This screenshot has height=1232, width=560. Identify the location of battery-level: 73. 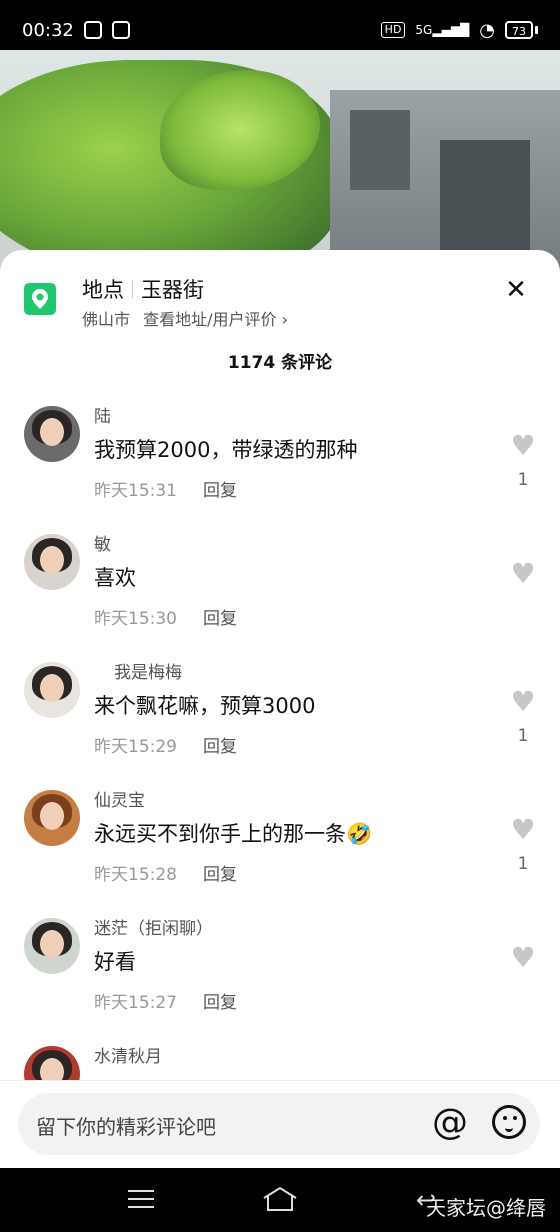
(519, 30).